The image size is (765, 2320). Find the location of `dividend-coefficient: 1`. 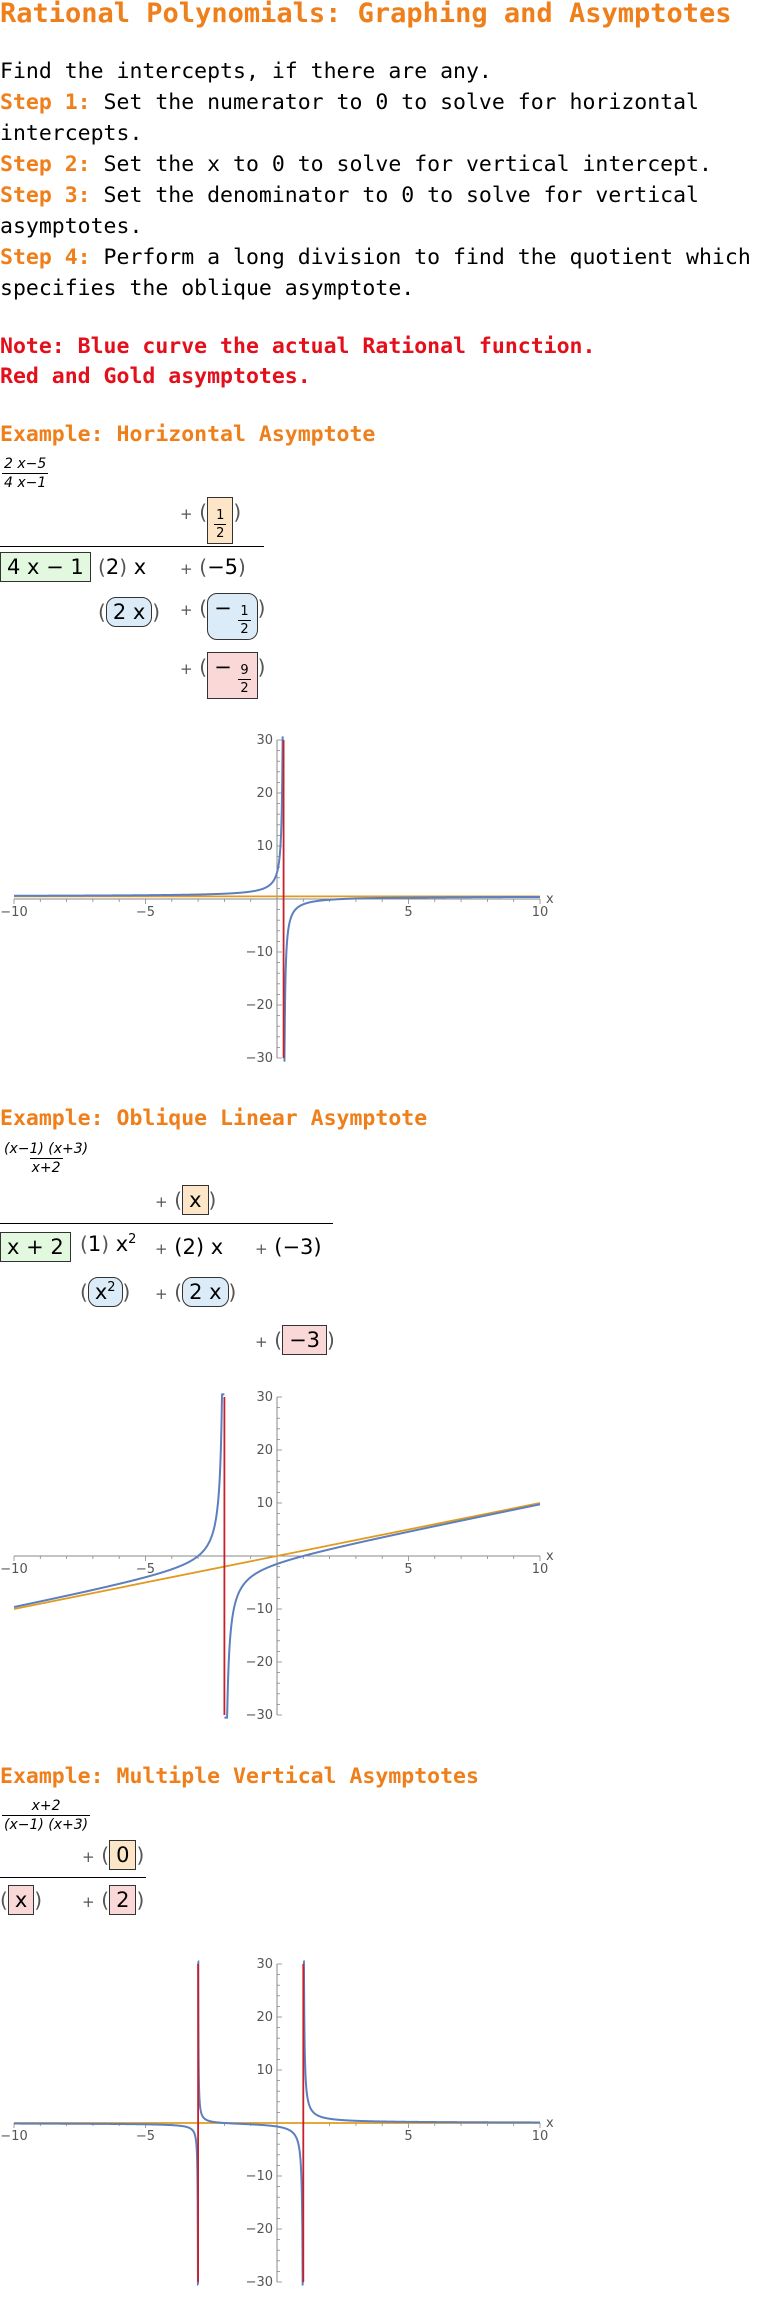

dividend-coefficient: 1 is located at coordinates (94, 1244).